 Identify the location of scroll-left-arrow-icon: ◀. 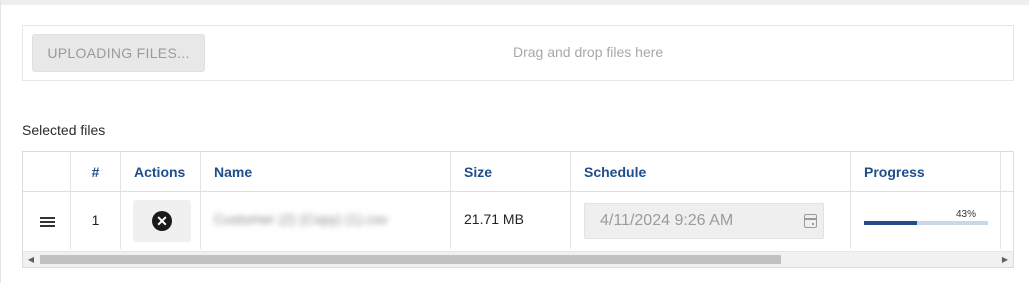
(31, 259).